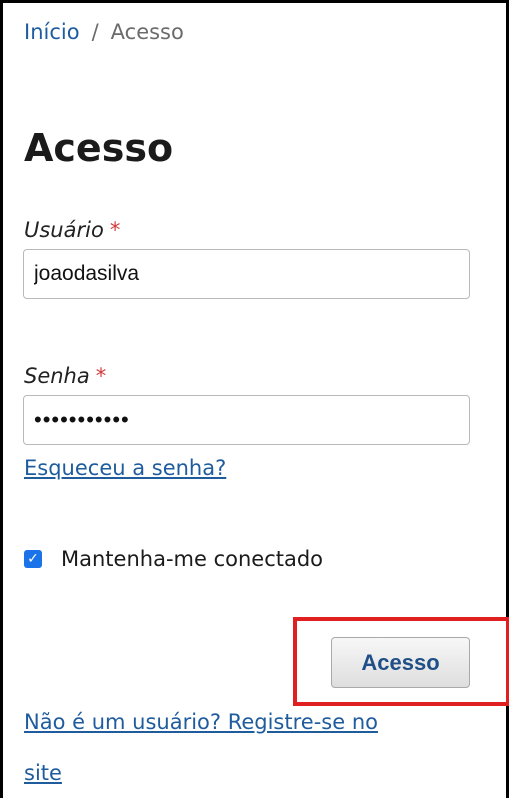 The width and height of the screenshot is (509, 798). I want to click on username-input, so click(246, 274).